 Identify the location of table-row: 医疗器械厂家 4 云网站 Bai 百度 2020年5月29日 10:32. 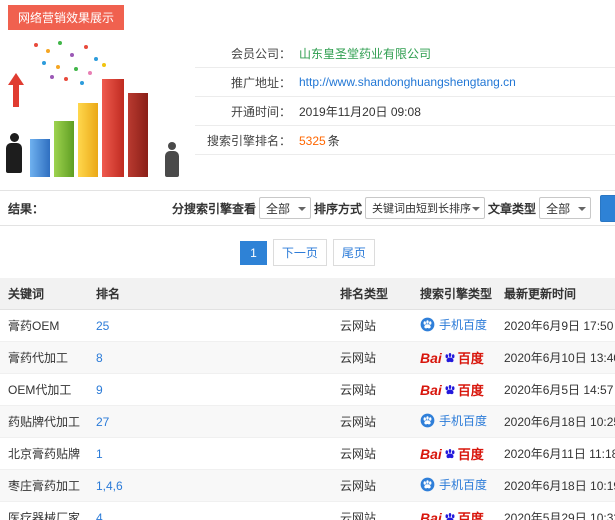
(307, 510).